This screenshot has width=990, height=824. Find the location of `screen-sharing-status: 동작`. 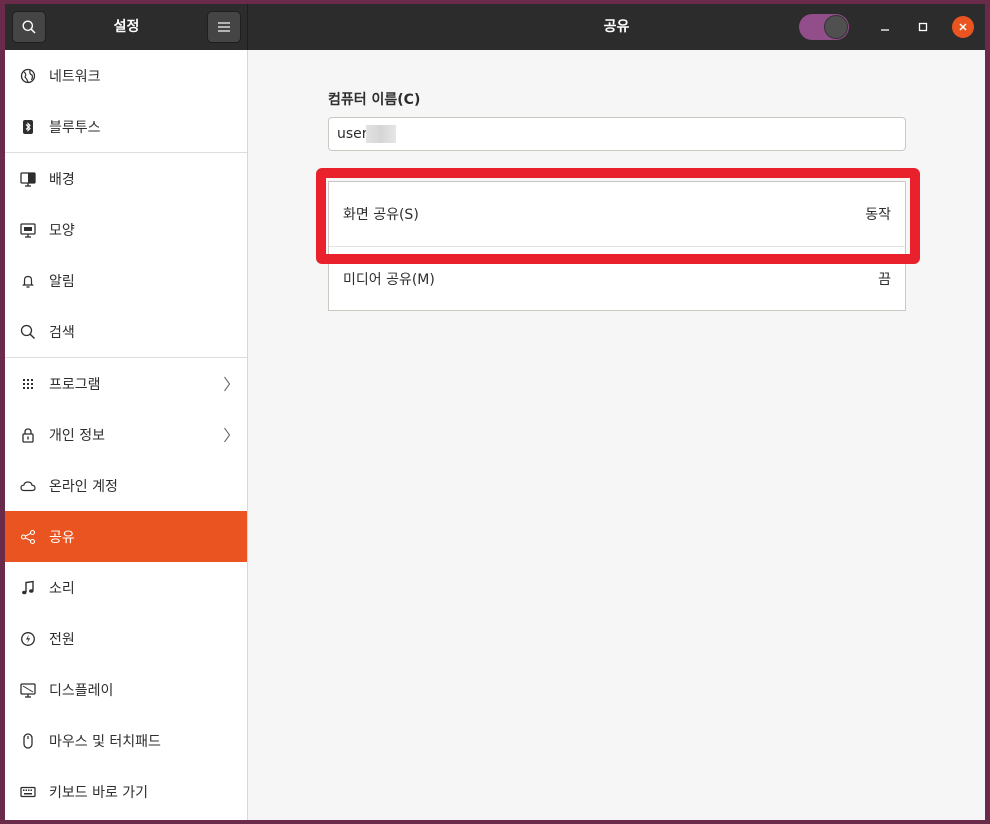

screen-sharing-status: 동작 is located at coordinates (878, 215).